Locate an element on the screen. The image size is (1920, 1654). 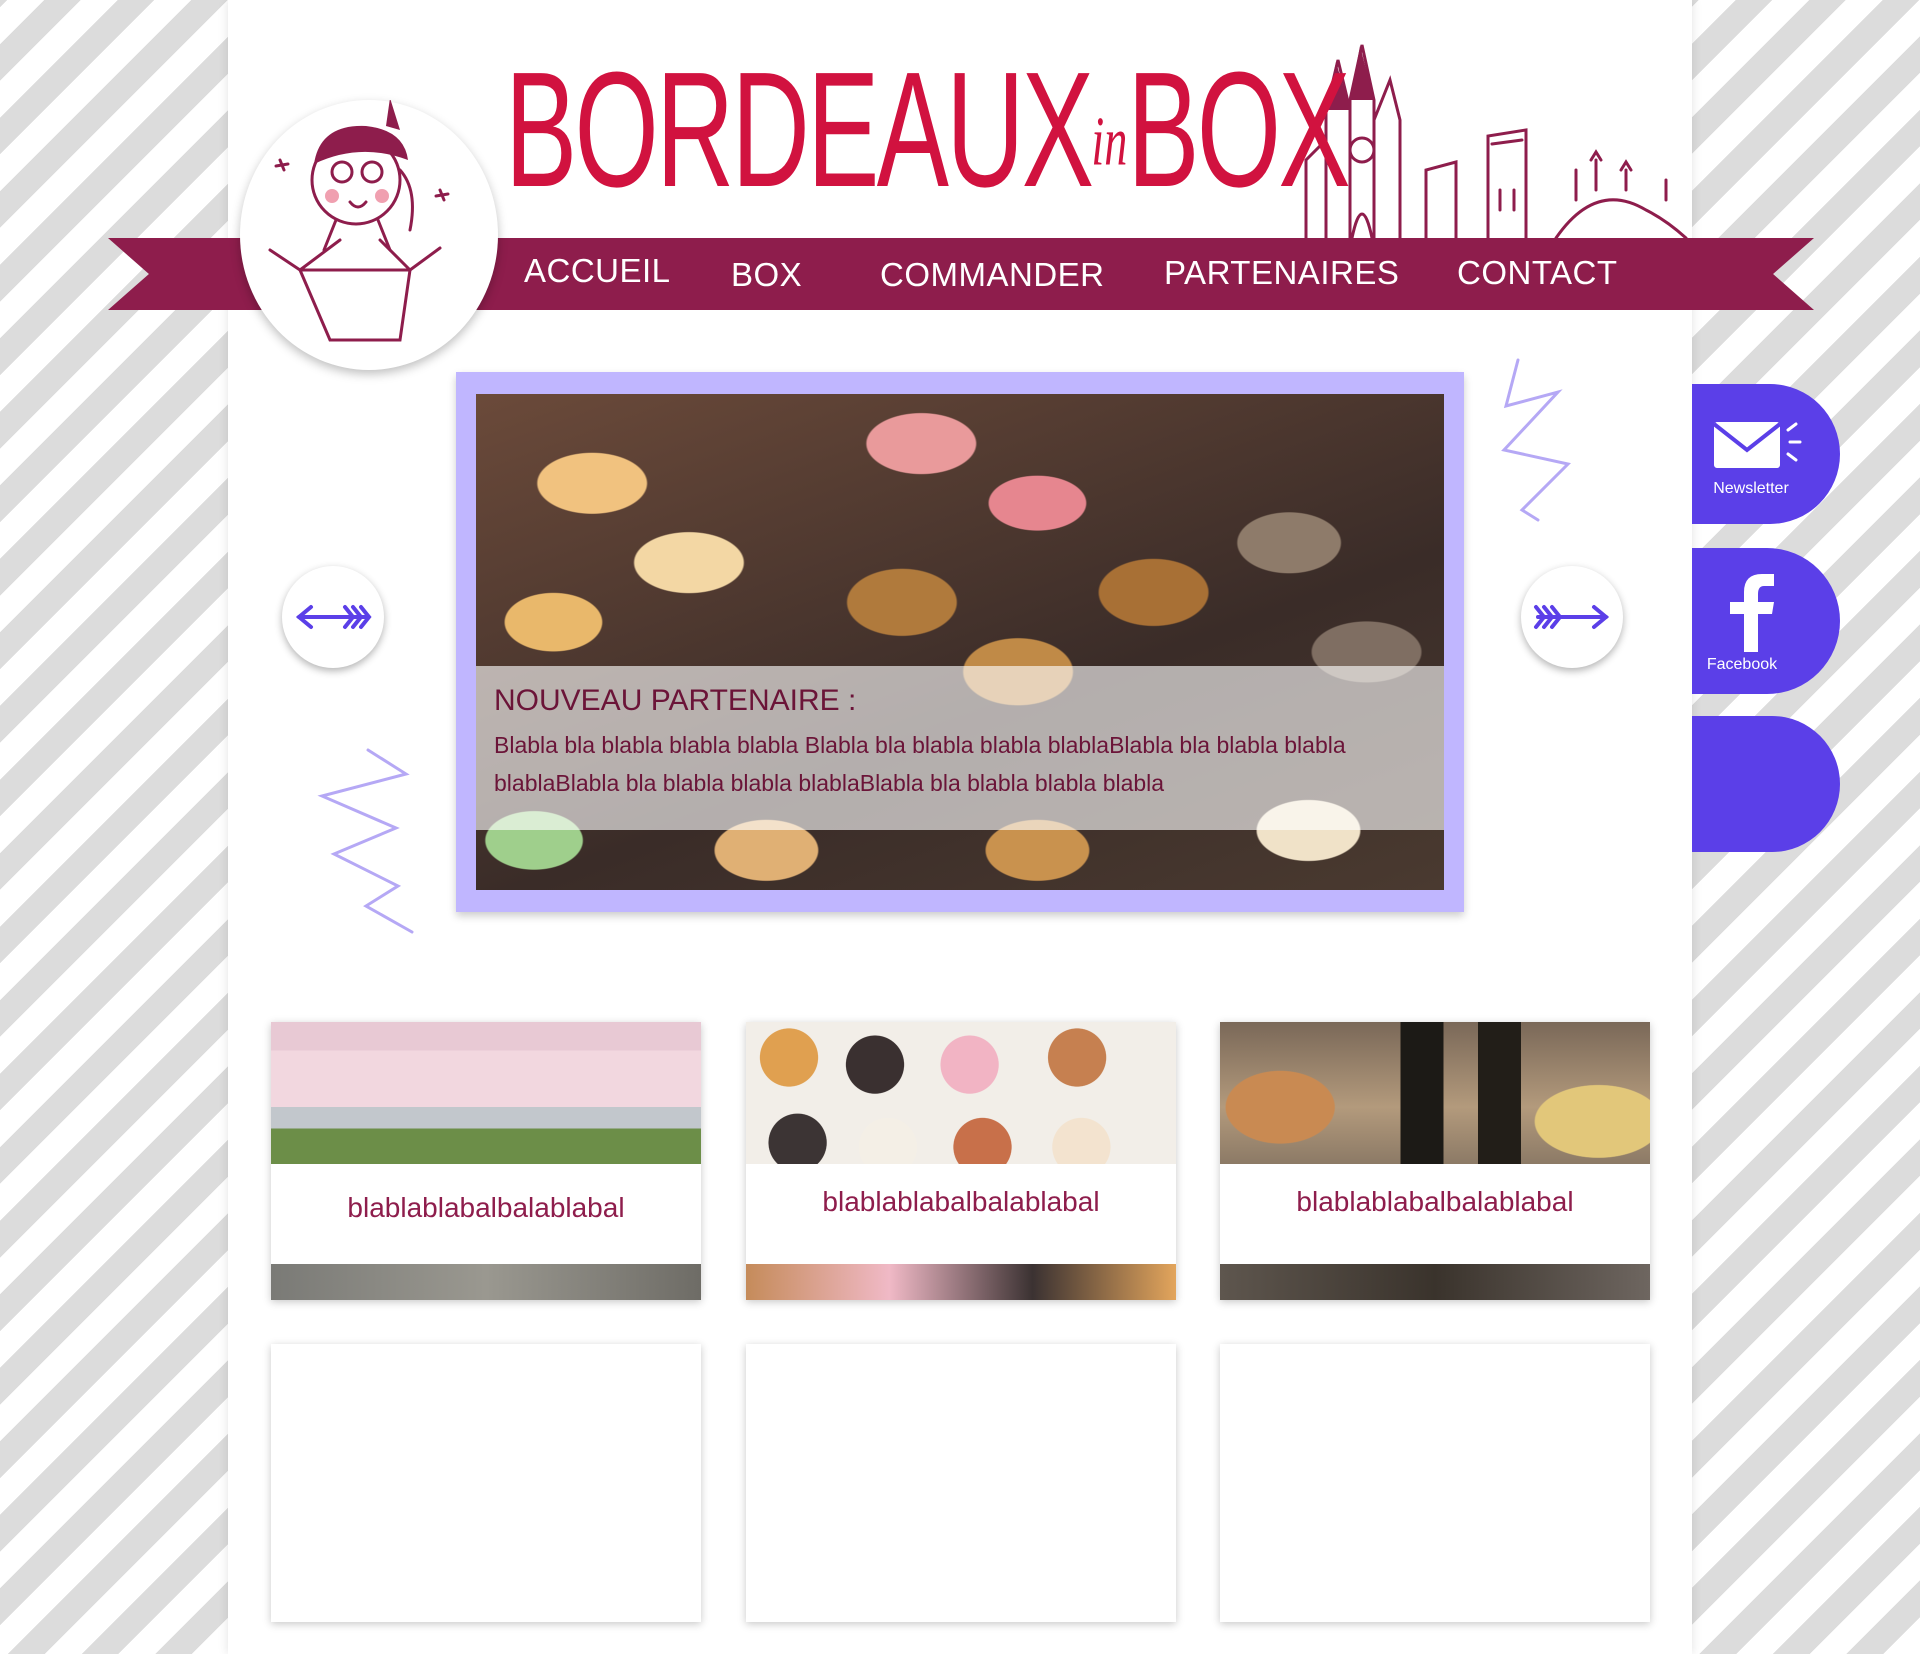
brand-logo-text: BORDEAUXinBOX is located at coordinates (928, 130).